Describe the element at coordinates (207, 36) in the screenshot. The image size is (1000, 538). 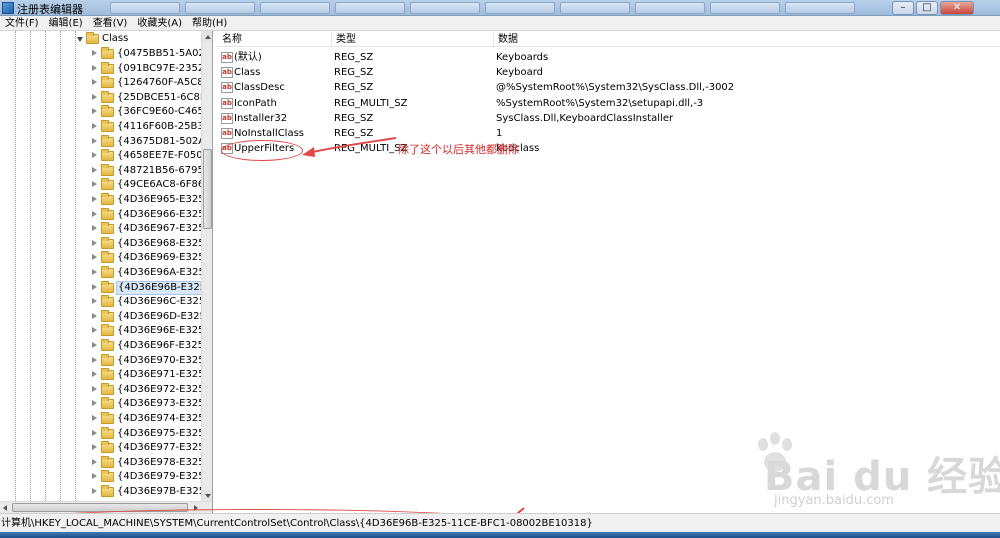
I see `scroll-up-arrow-icon` at that location.